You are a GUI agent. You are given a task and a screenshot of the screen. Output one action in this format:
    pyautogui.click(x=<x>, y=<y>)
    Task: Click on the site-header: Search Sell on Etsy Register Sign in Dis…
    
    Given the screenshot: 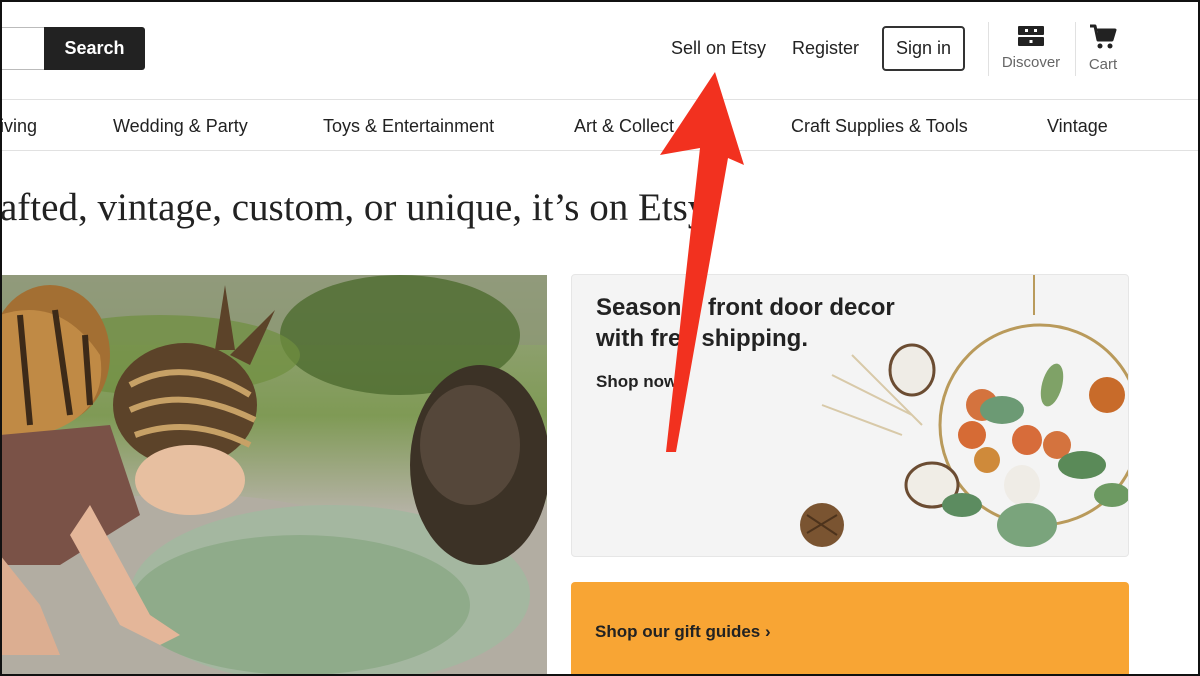 What is the action you would take?
    pyautogui.click(x=600, y=50)
    